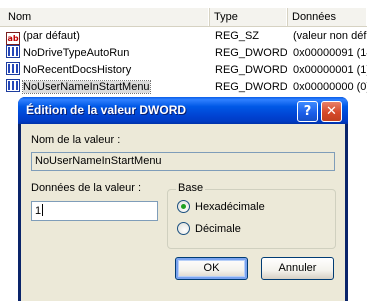 The width and height of the screenshot is (367, 301). What do you see at coordinates (86, 87) in the screenshot?
I see `value-name: NoUserNameInStartMenu` at bounding box center [86, 87].